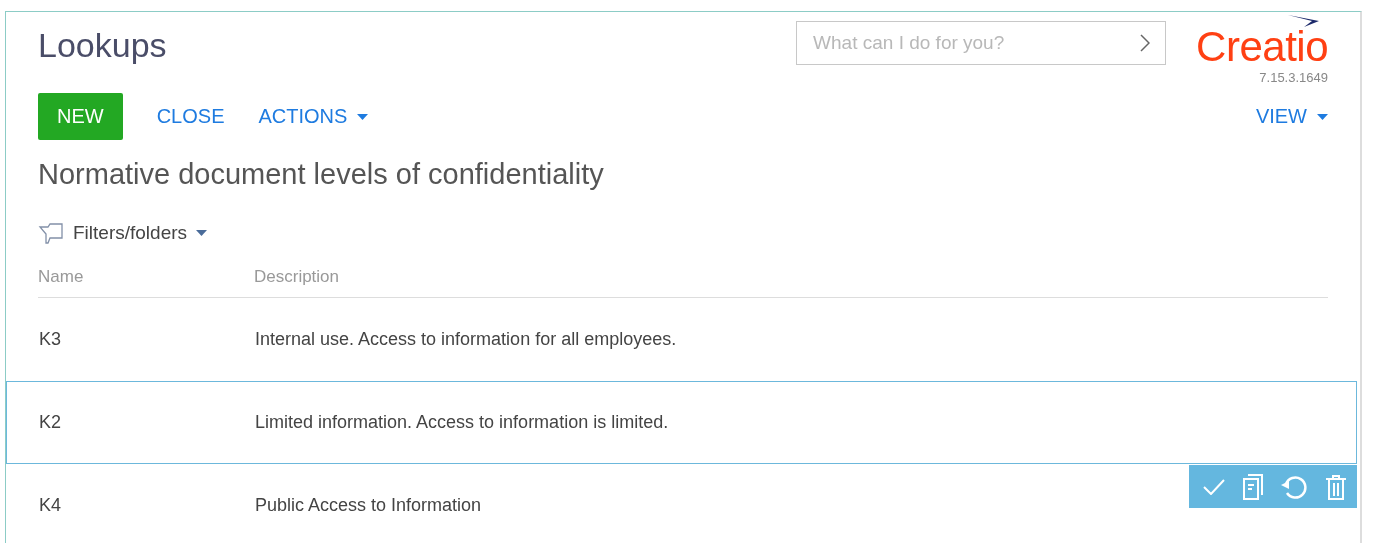 The image size is (1373, 543). Describe the element at coordinates (1253, 486) in the screenshot. I see `copy-icon` at that location.